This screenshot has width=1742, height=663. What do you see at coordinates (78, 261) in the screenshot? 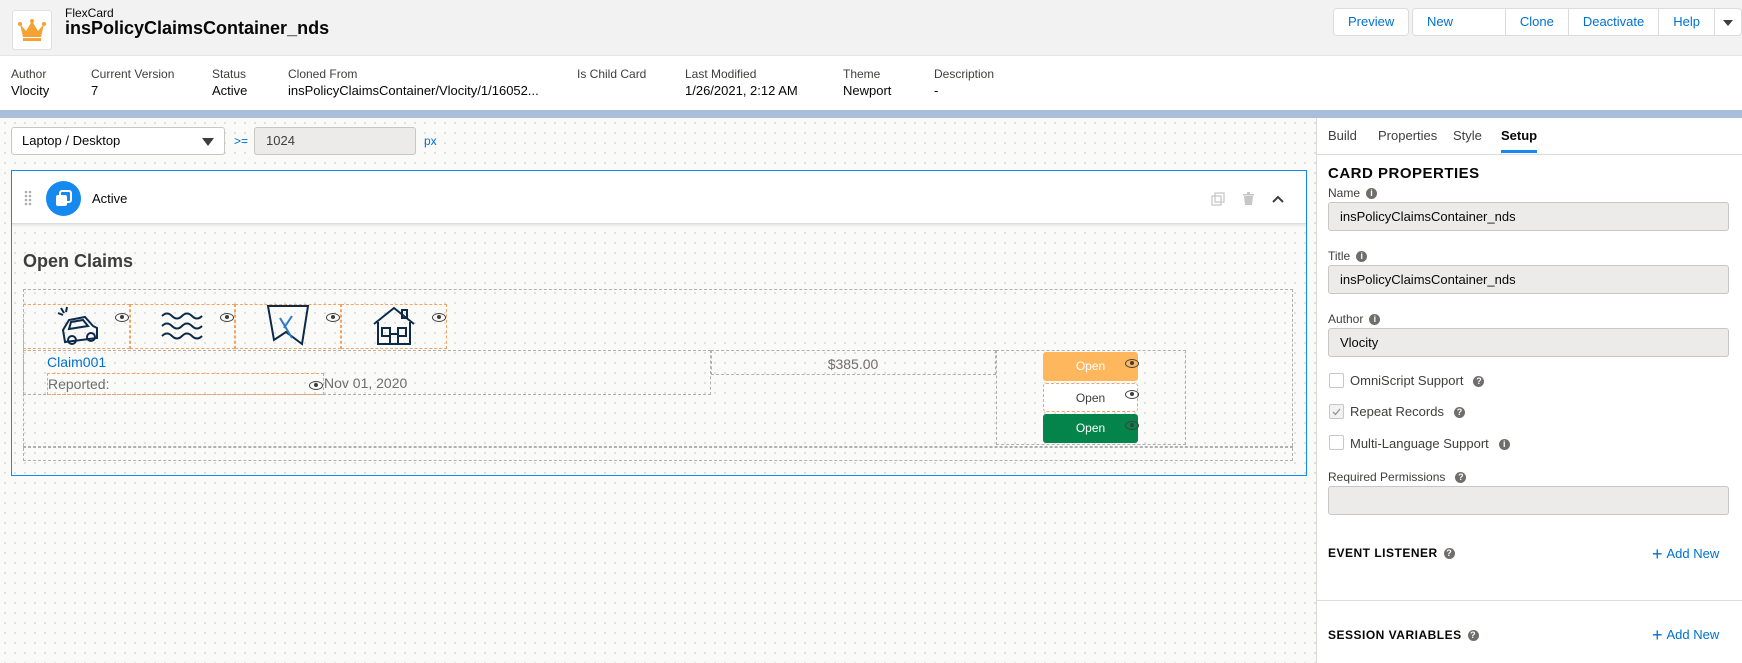
I see `card-title: Open Claims` at bounding box center [78, 261].